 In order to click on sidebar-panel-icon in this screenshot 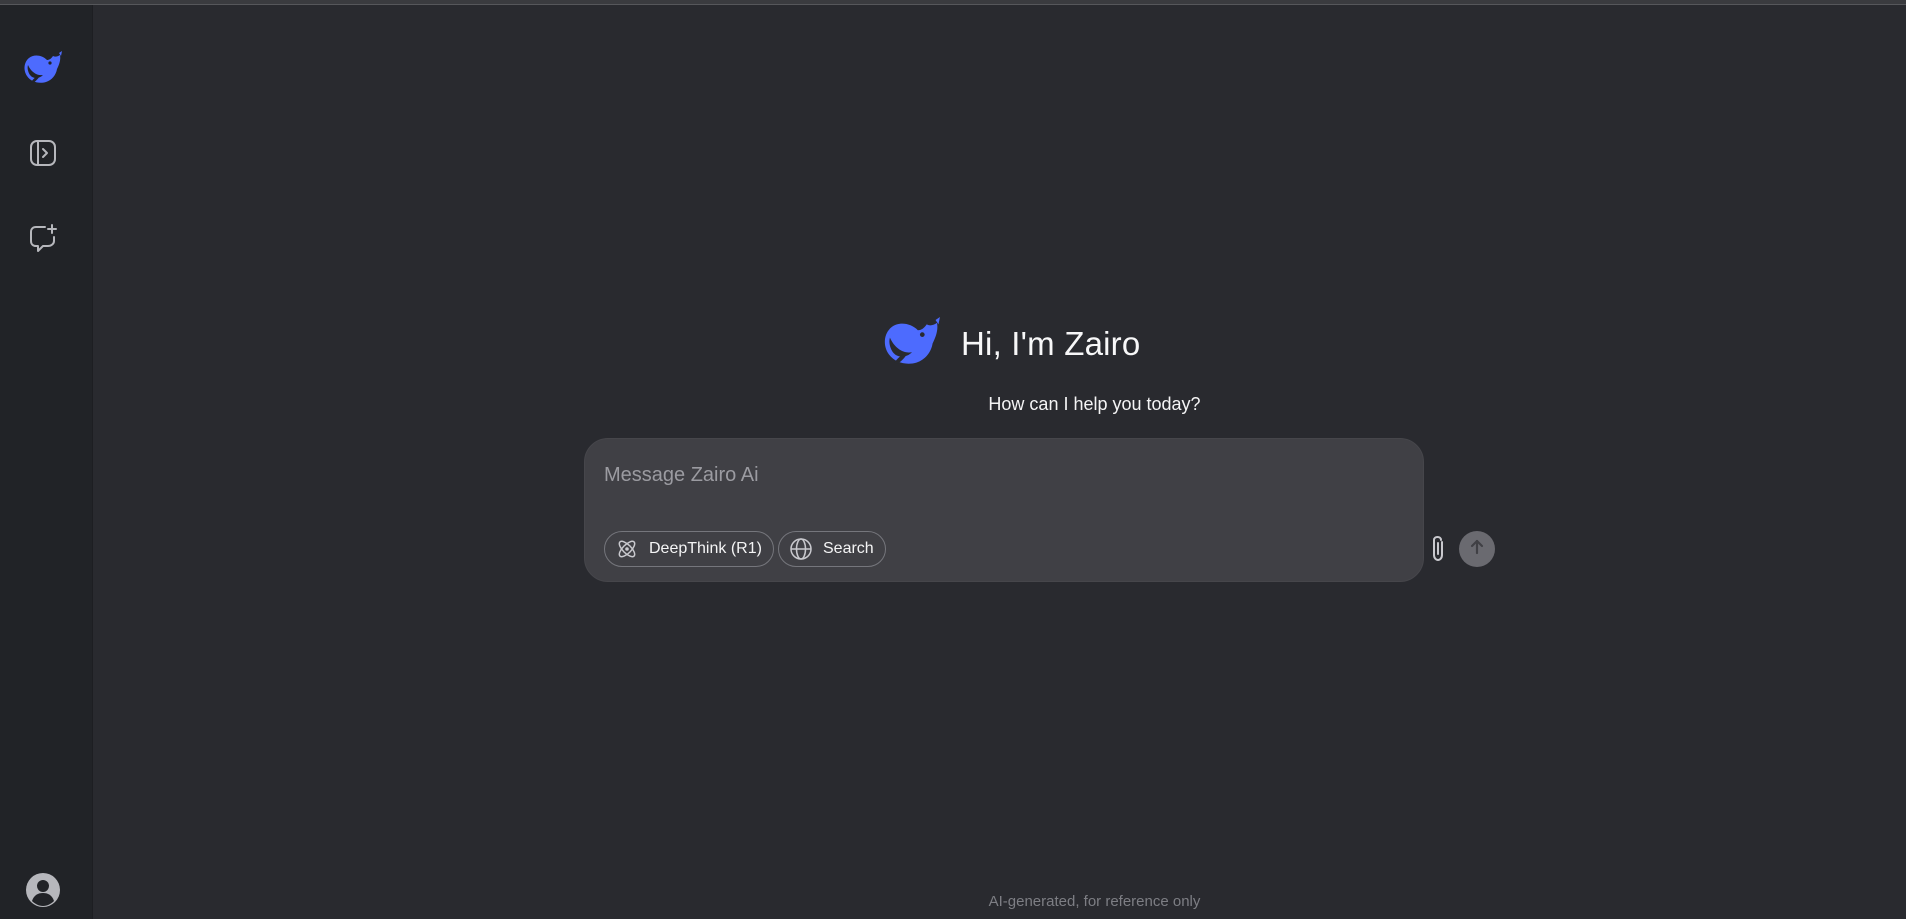, I will do `click(43, 153)`.